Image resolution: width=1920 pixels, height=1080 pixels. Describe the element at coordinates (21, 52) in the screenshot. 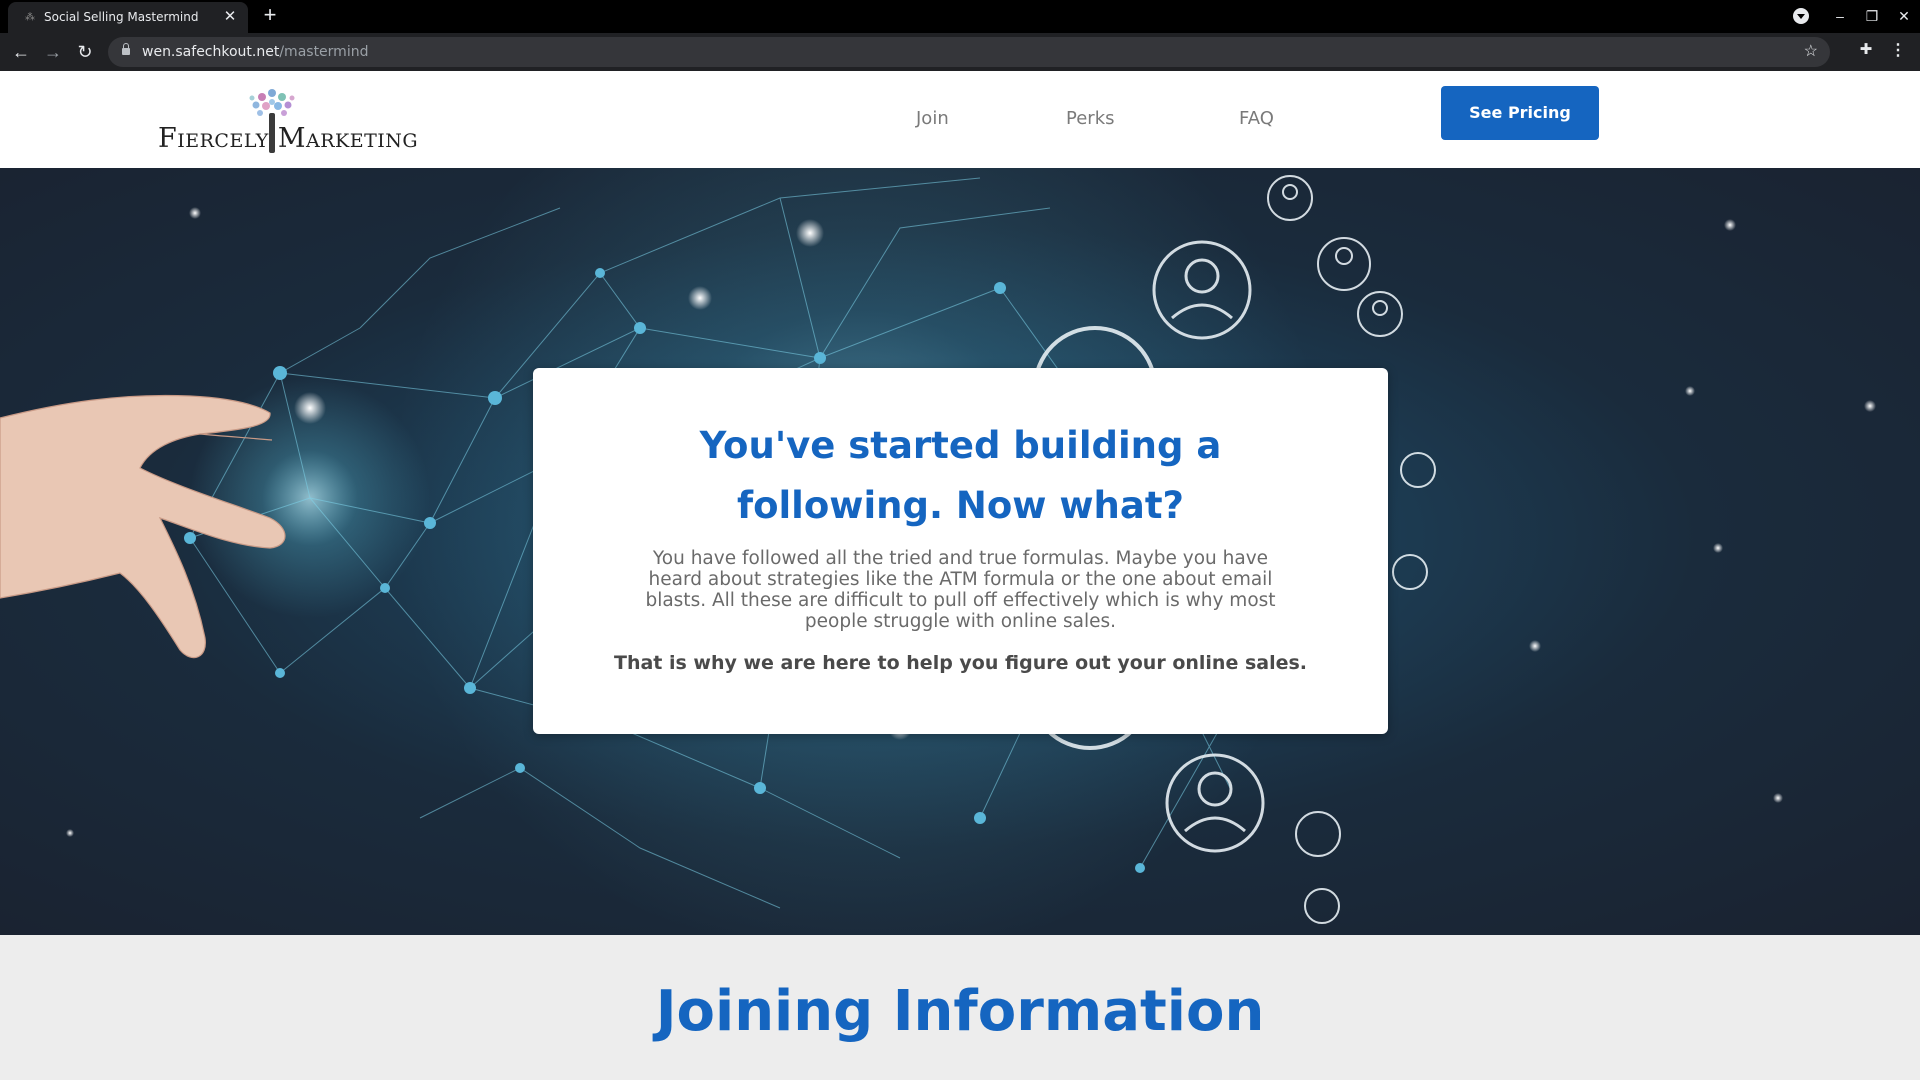

I see `back-icon: ←` at that location.